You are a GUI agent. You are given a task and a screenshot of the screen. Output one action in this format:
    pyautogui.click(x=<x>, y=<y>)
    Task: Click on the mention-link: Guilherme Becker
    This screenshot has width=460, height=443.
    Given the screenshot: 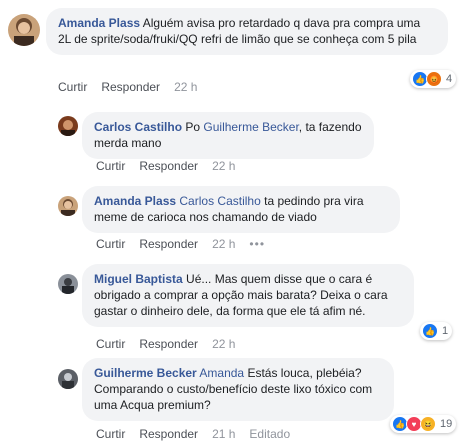 What is the action you would take?
    pyautogui.click(x=250, y=127)
    